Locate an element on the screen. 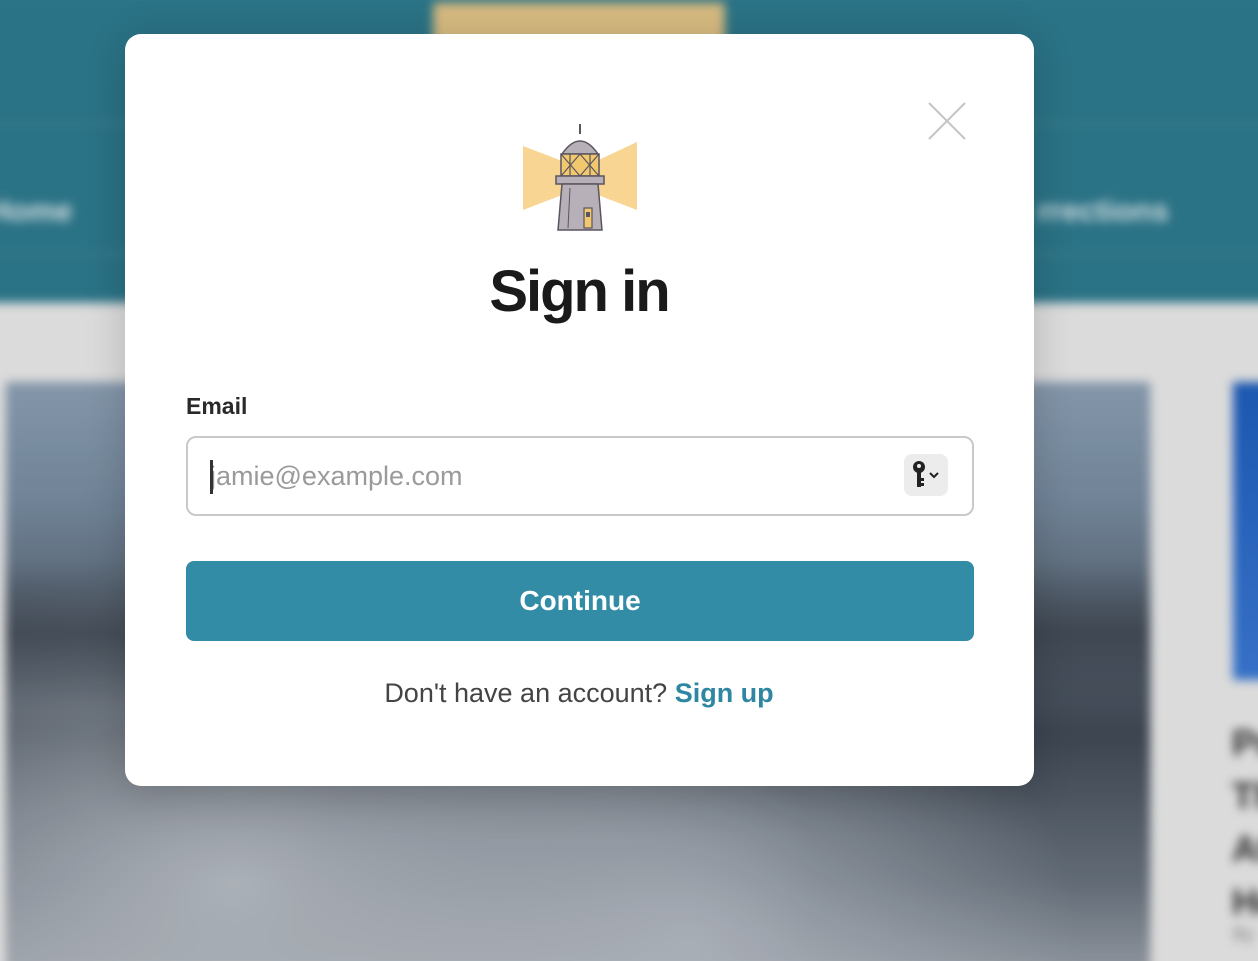 The height and width of the screenshot is (961, 1258). continue-button: Continue is located at coordinates (580, 601).